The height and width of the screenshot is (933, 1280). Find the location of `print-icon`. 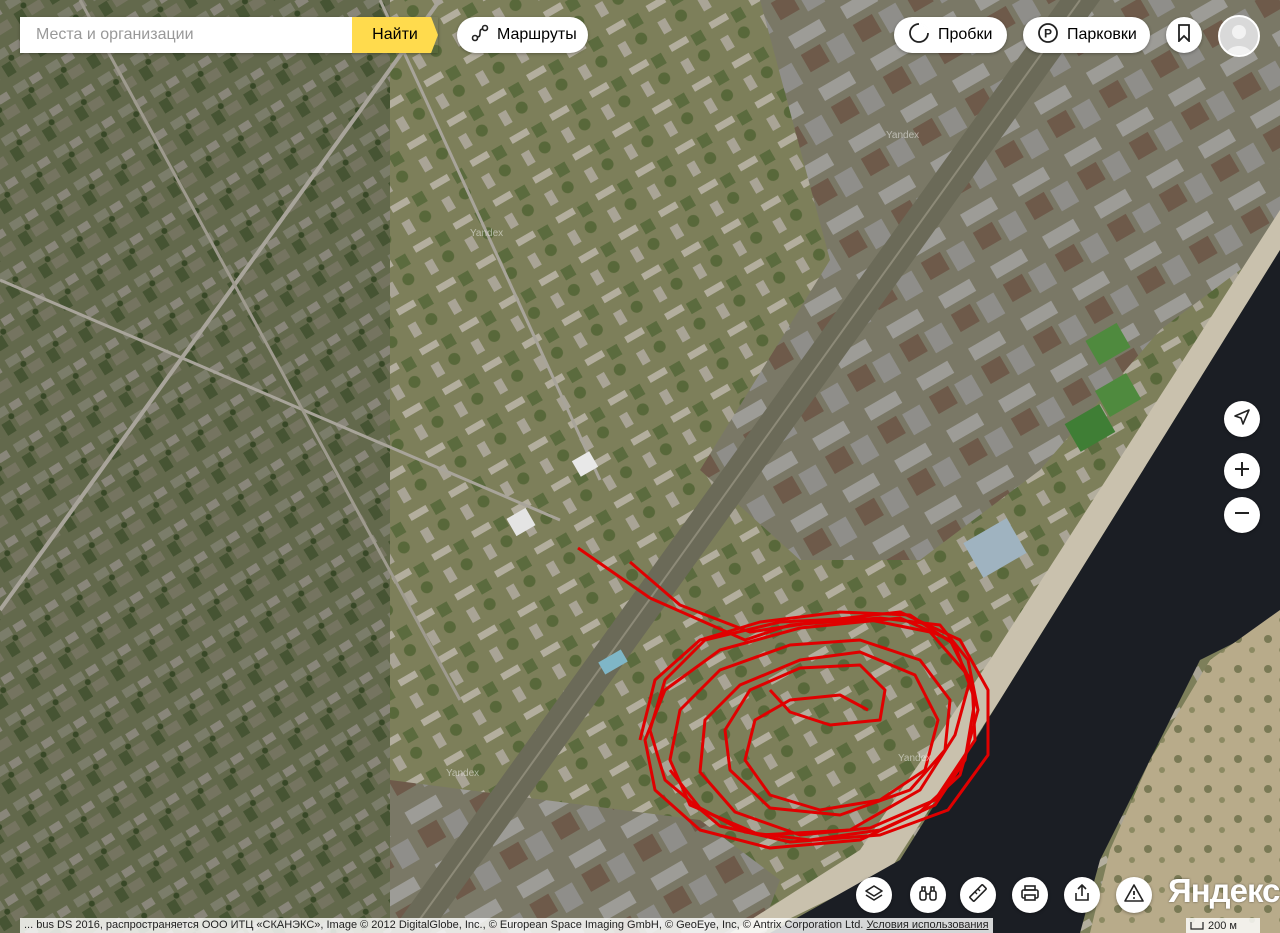

print-icon is located at coordinates (1030, 895).